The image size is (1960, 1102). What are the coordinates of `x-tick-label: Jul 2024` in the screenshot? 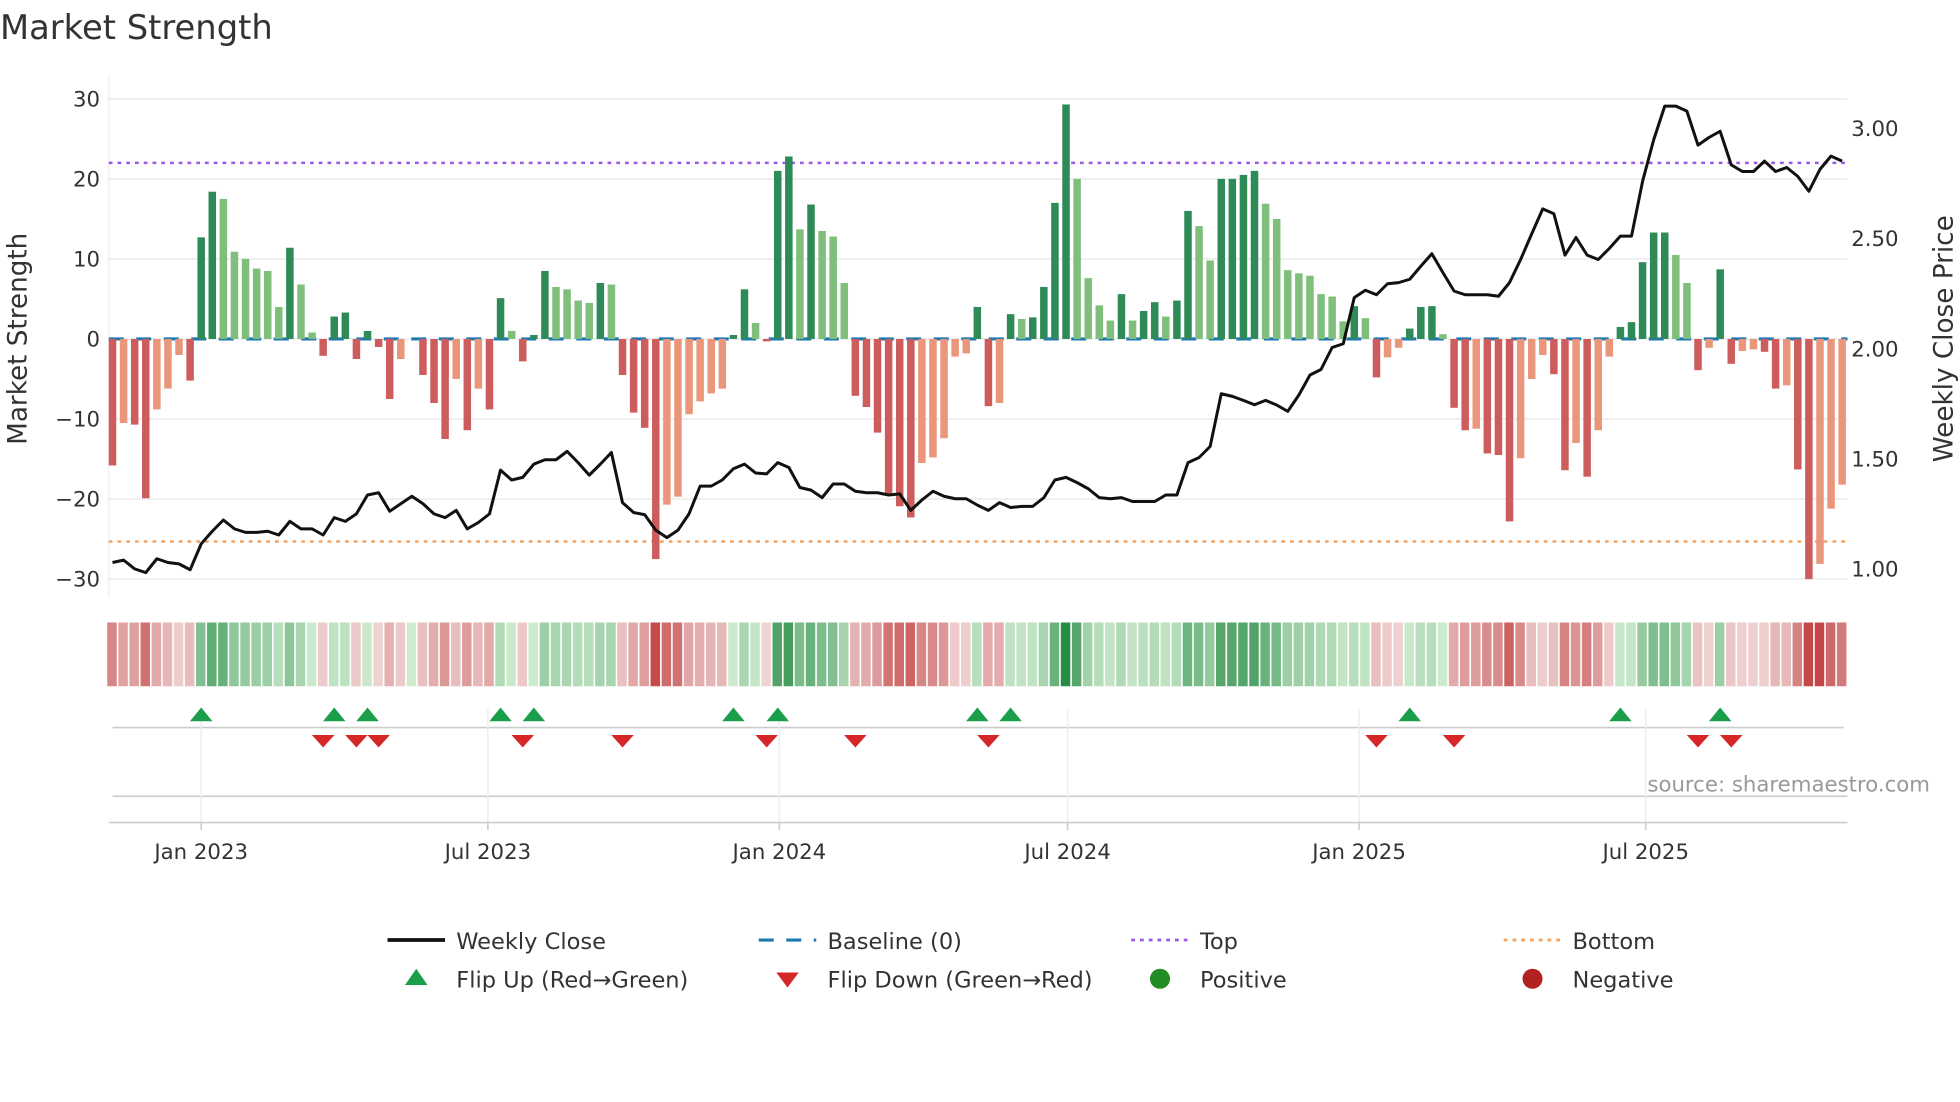 It's located at (1066, 852).